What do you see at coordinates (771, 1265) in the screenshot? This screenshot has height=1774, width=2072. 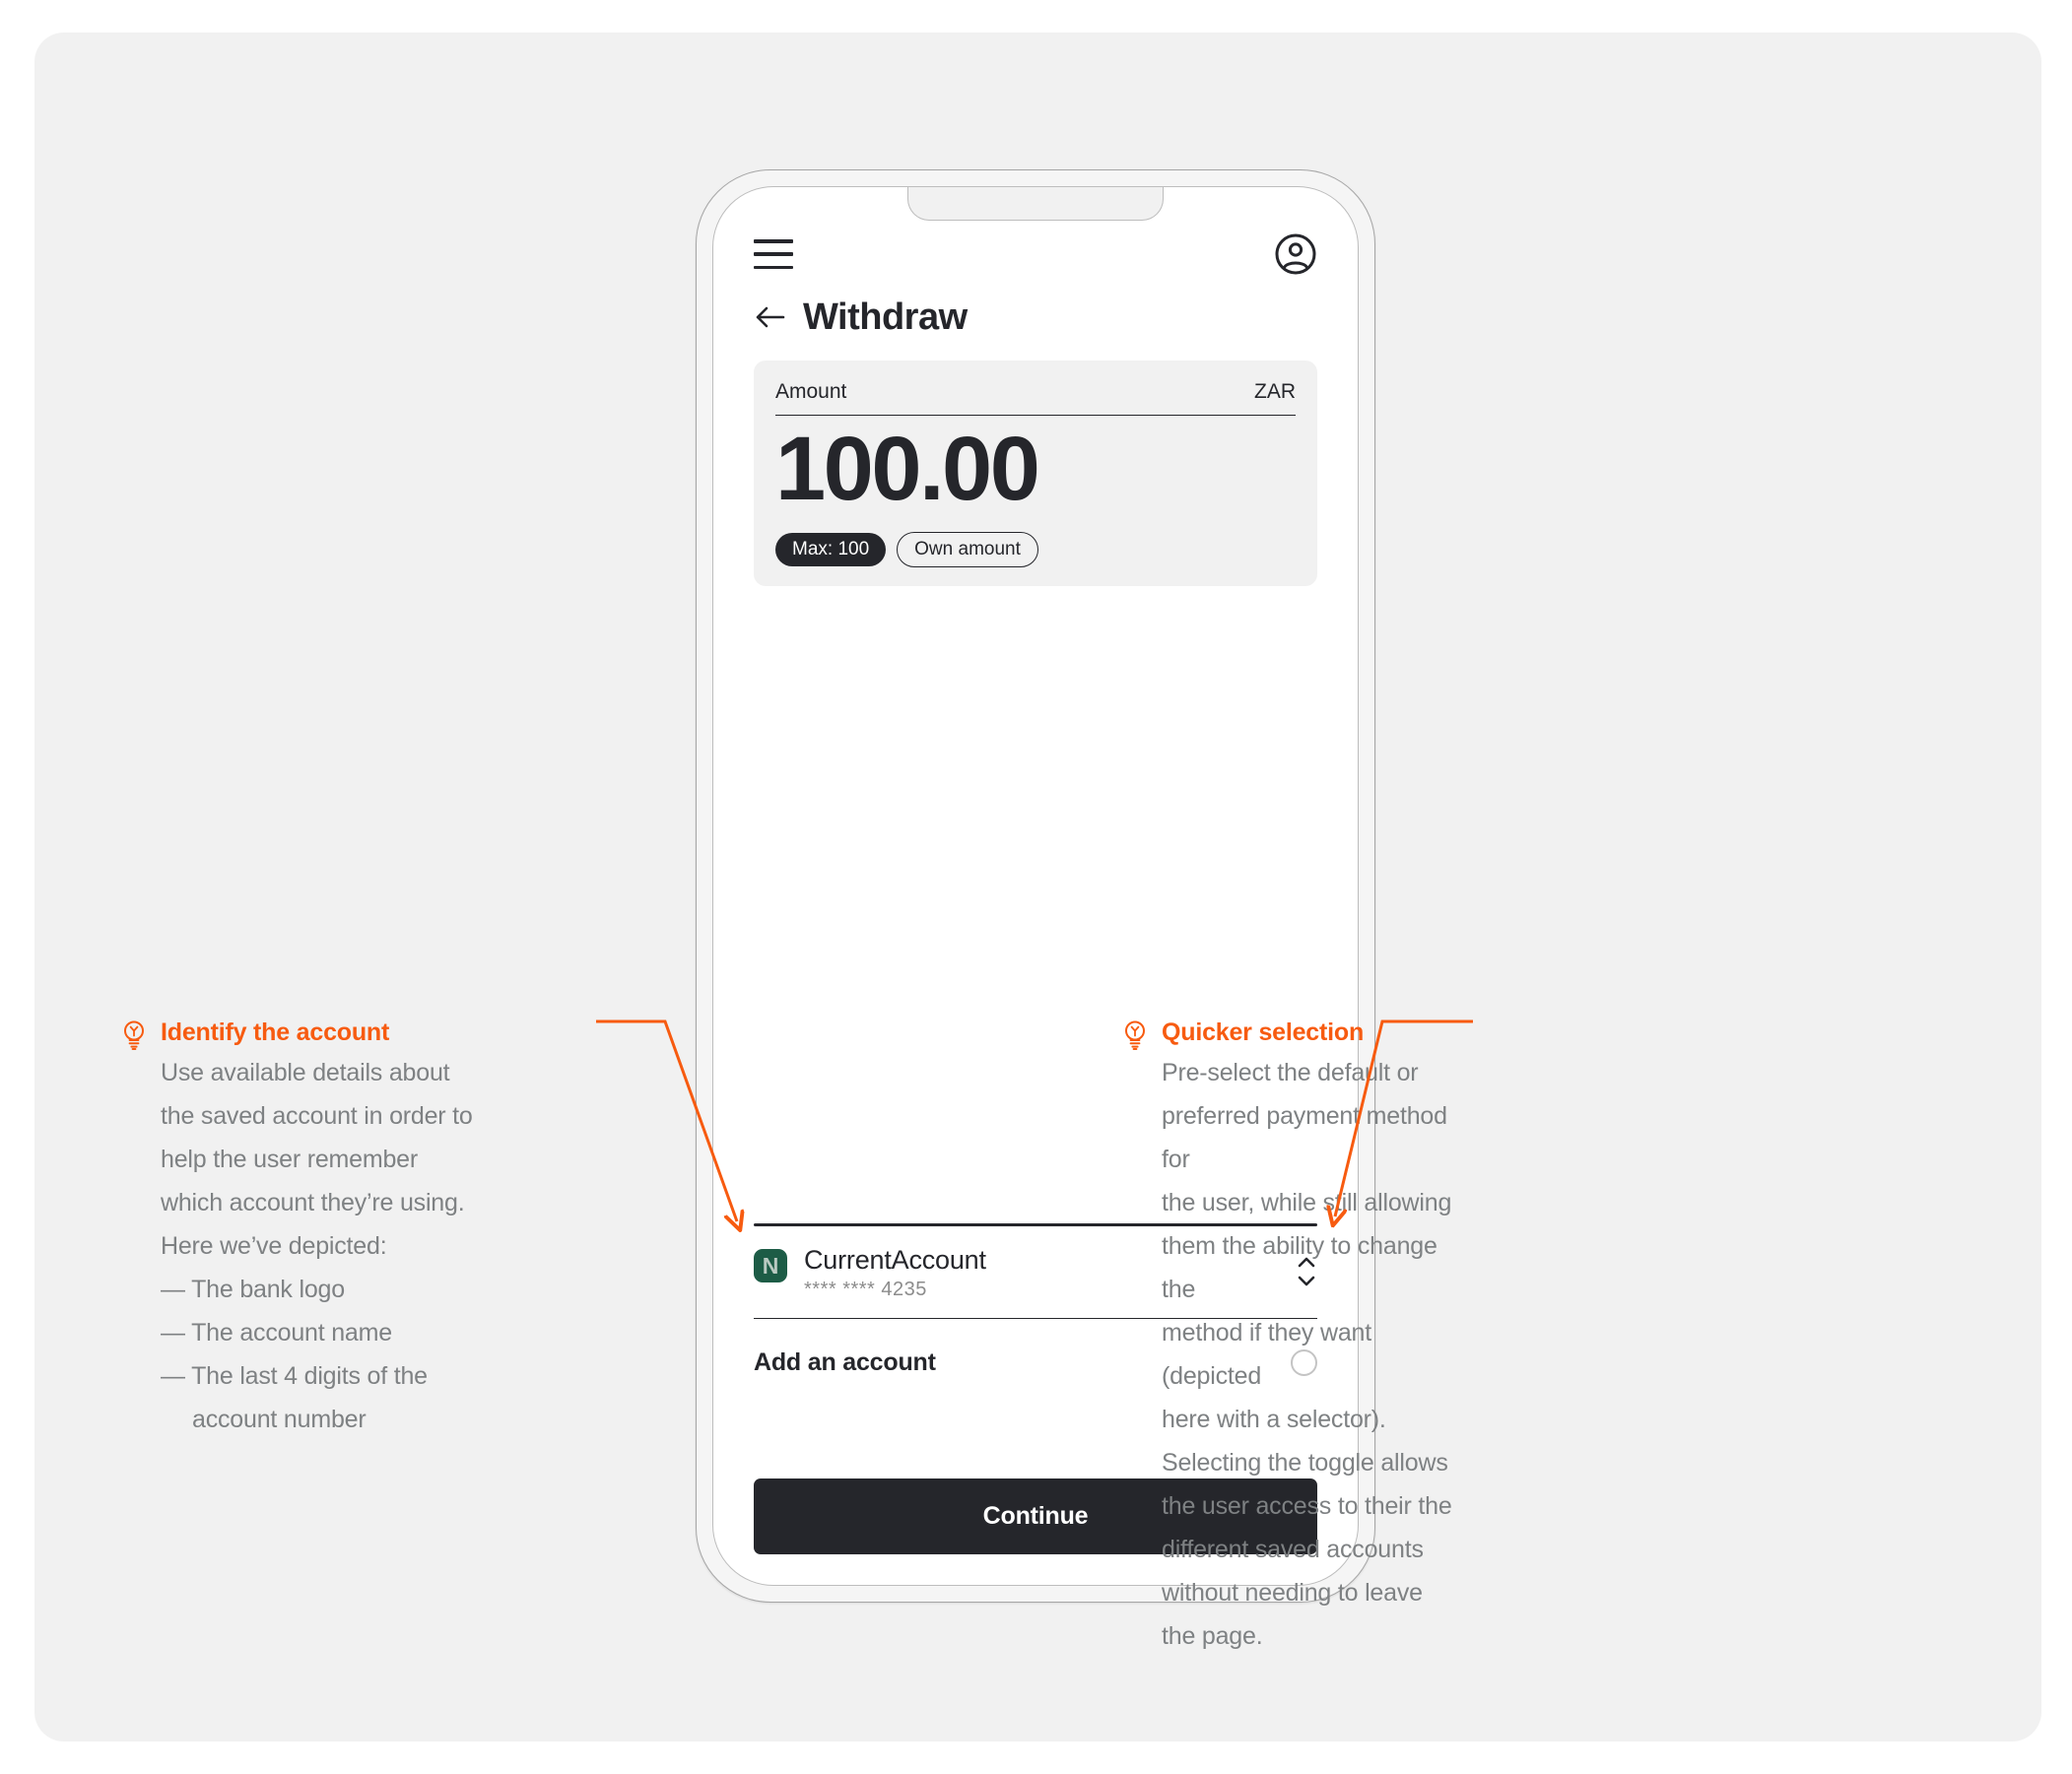 I see `bank-logo-icon: N` at bounding box center [771, 1265].